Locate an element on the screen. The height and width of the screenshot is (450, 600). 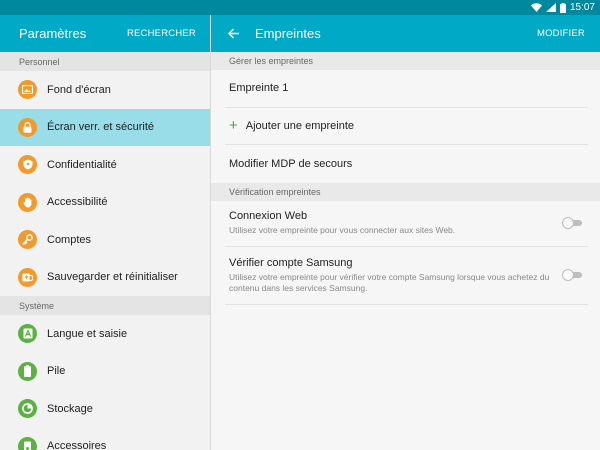
samsung-account-title: Vérifier compte Samsung is located at coordinates (291, 263).